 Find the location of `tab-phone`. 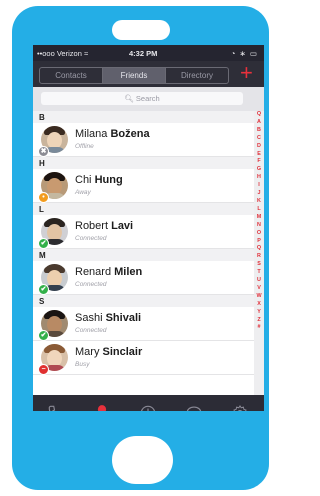

tab-phone is located at coordinates (56, 406).